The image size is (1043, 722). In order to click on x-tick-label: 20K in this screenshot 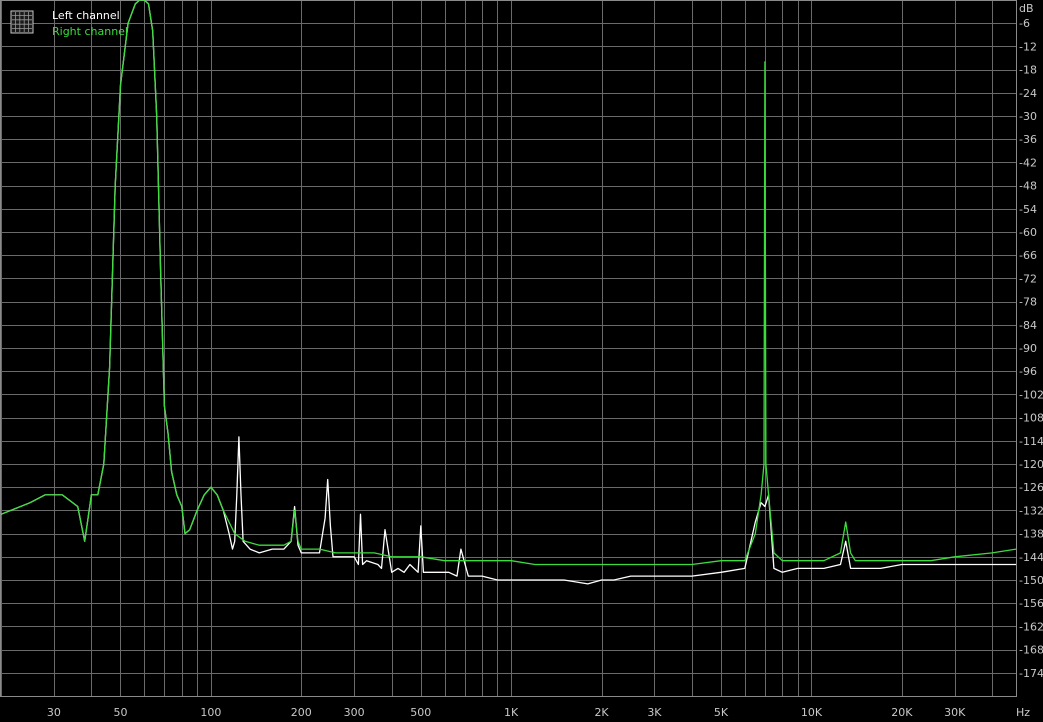, I will do `click(902, 712)`.